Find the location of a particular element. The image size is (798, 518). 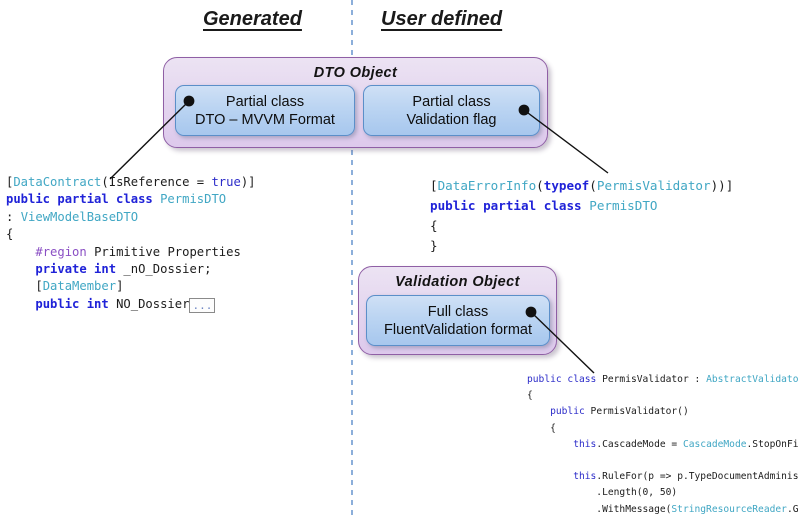

connector-line-fluent-validation is located at coordinates (562, 342).